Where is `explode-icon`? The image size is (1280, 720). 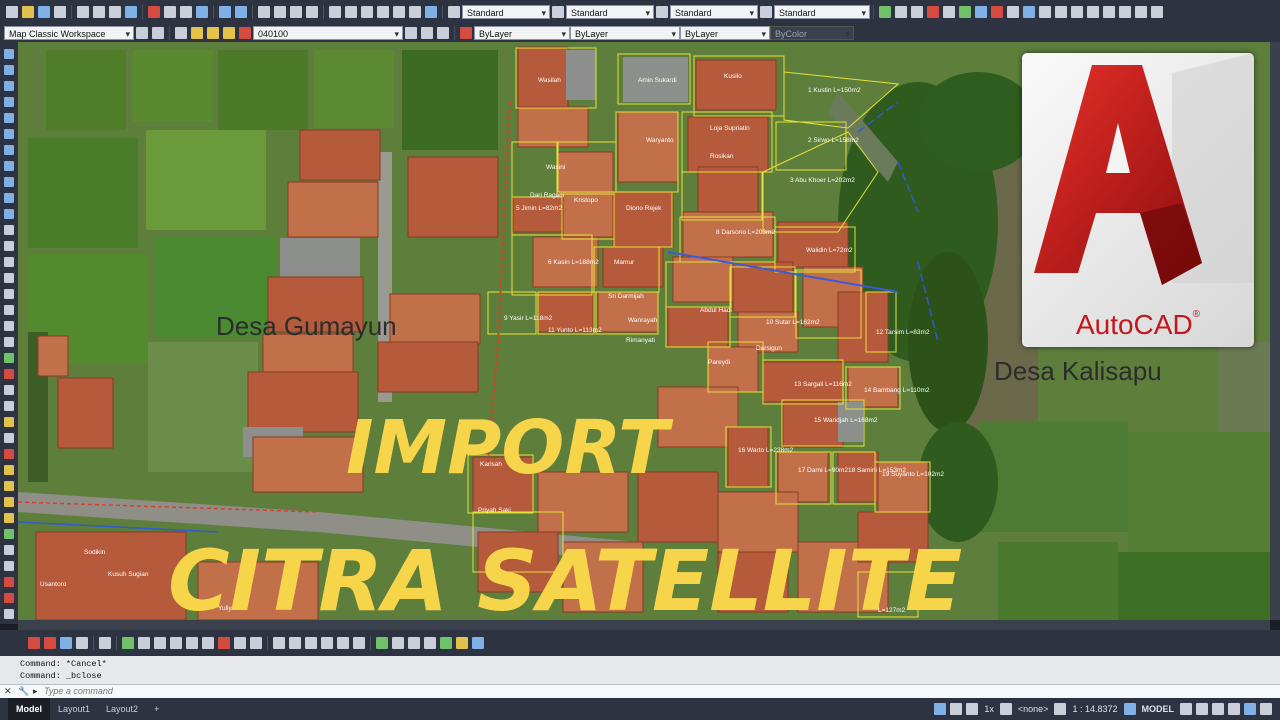
explode-icon is located at coordinates (9, 614).